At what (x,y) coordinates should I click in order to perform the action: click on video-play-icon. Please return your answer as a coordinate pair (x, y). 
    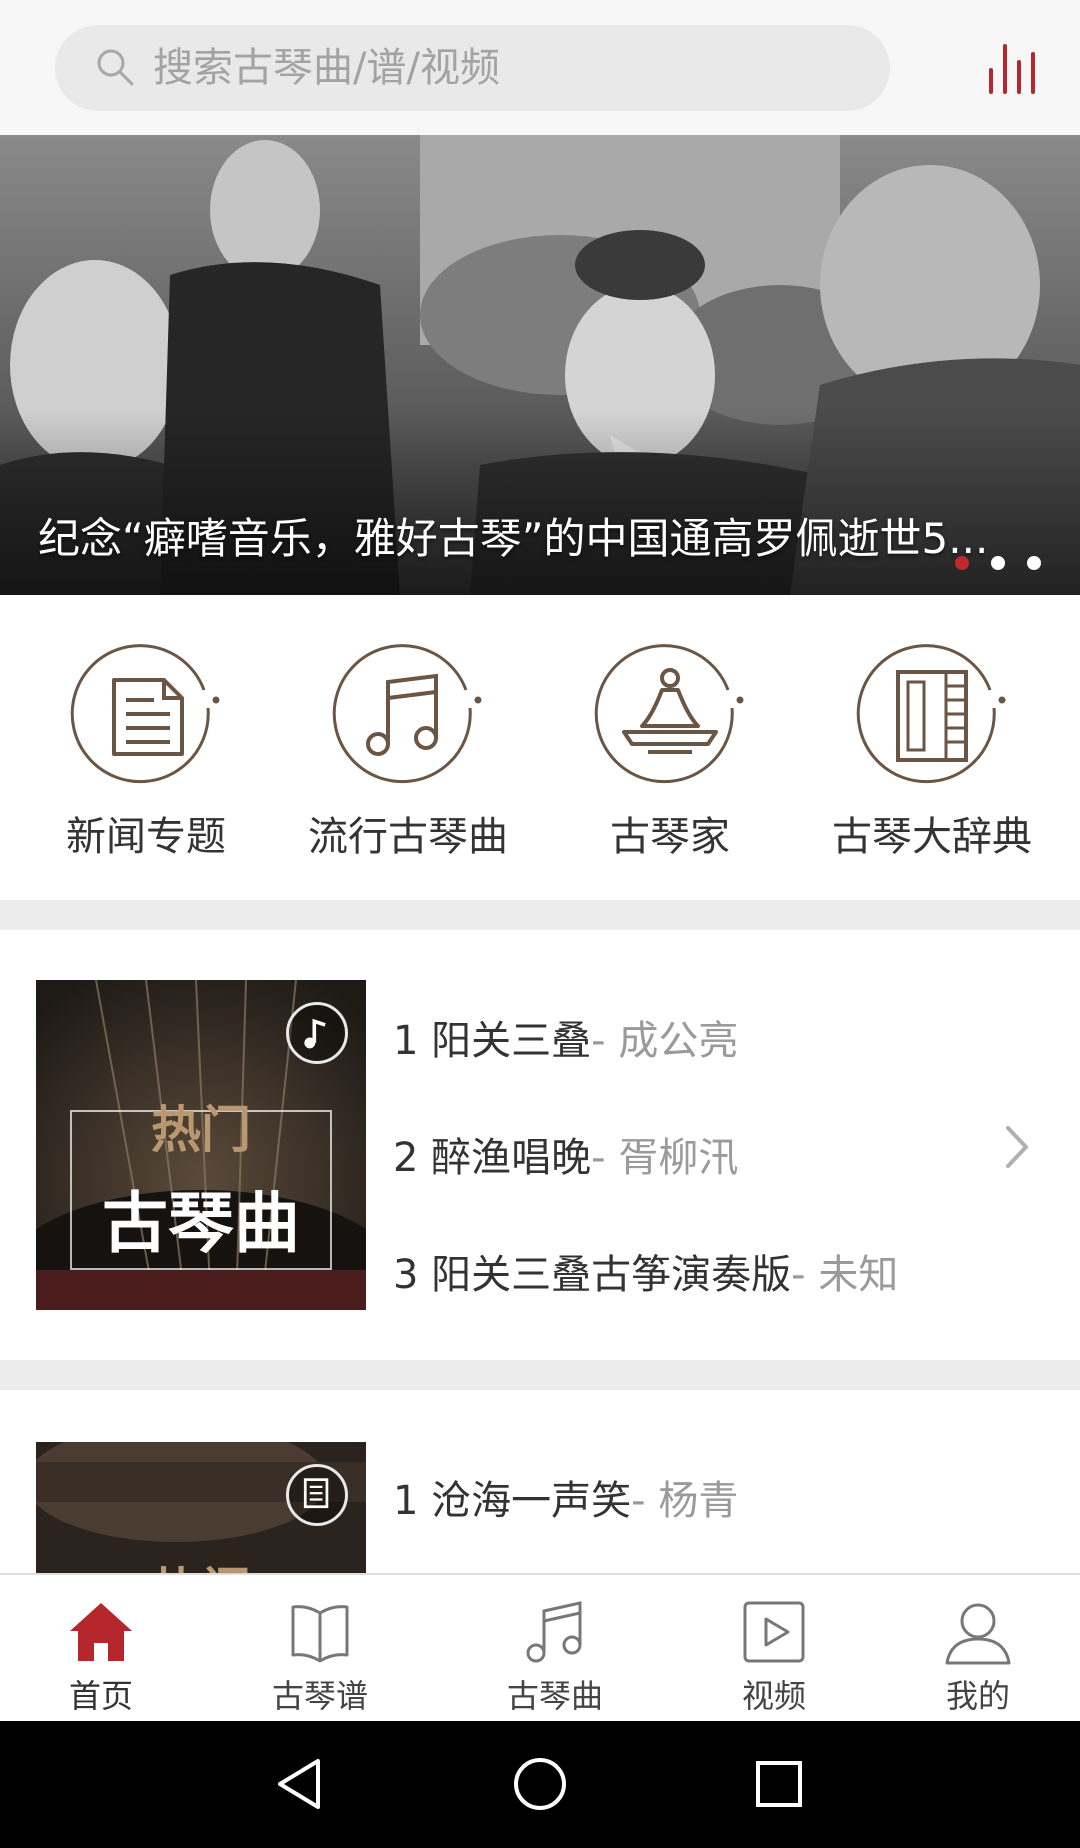
    Looking at the image, I should click on (774, 1632).